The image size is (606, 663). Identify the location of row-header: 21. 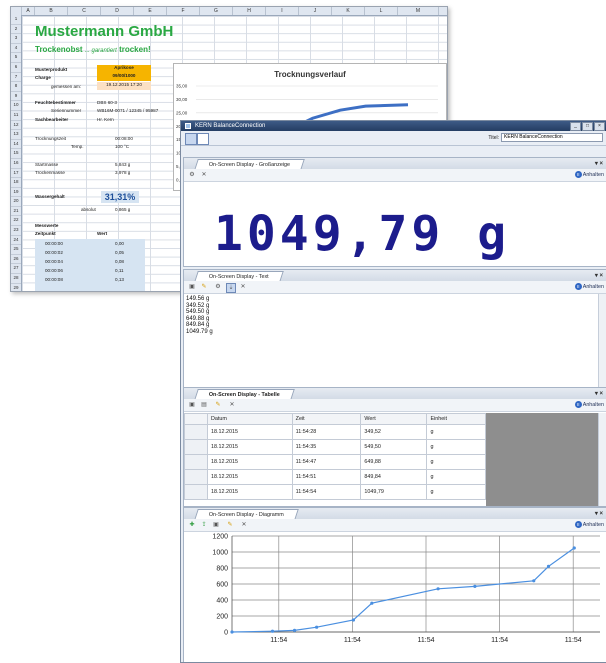
(16, 212).